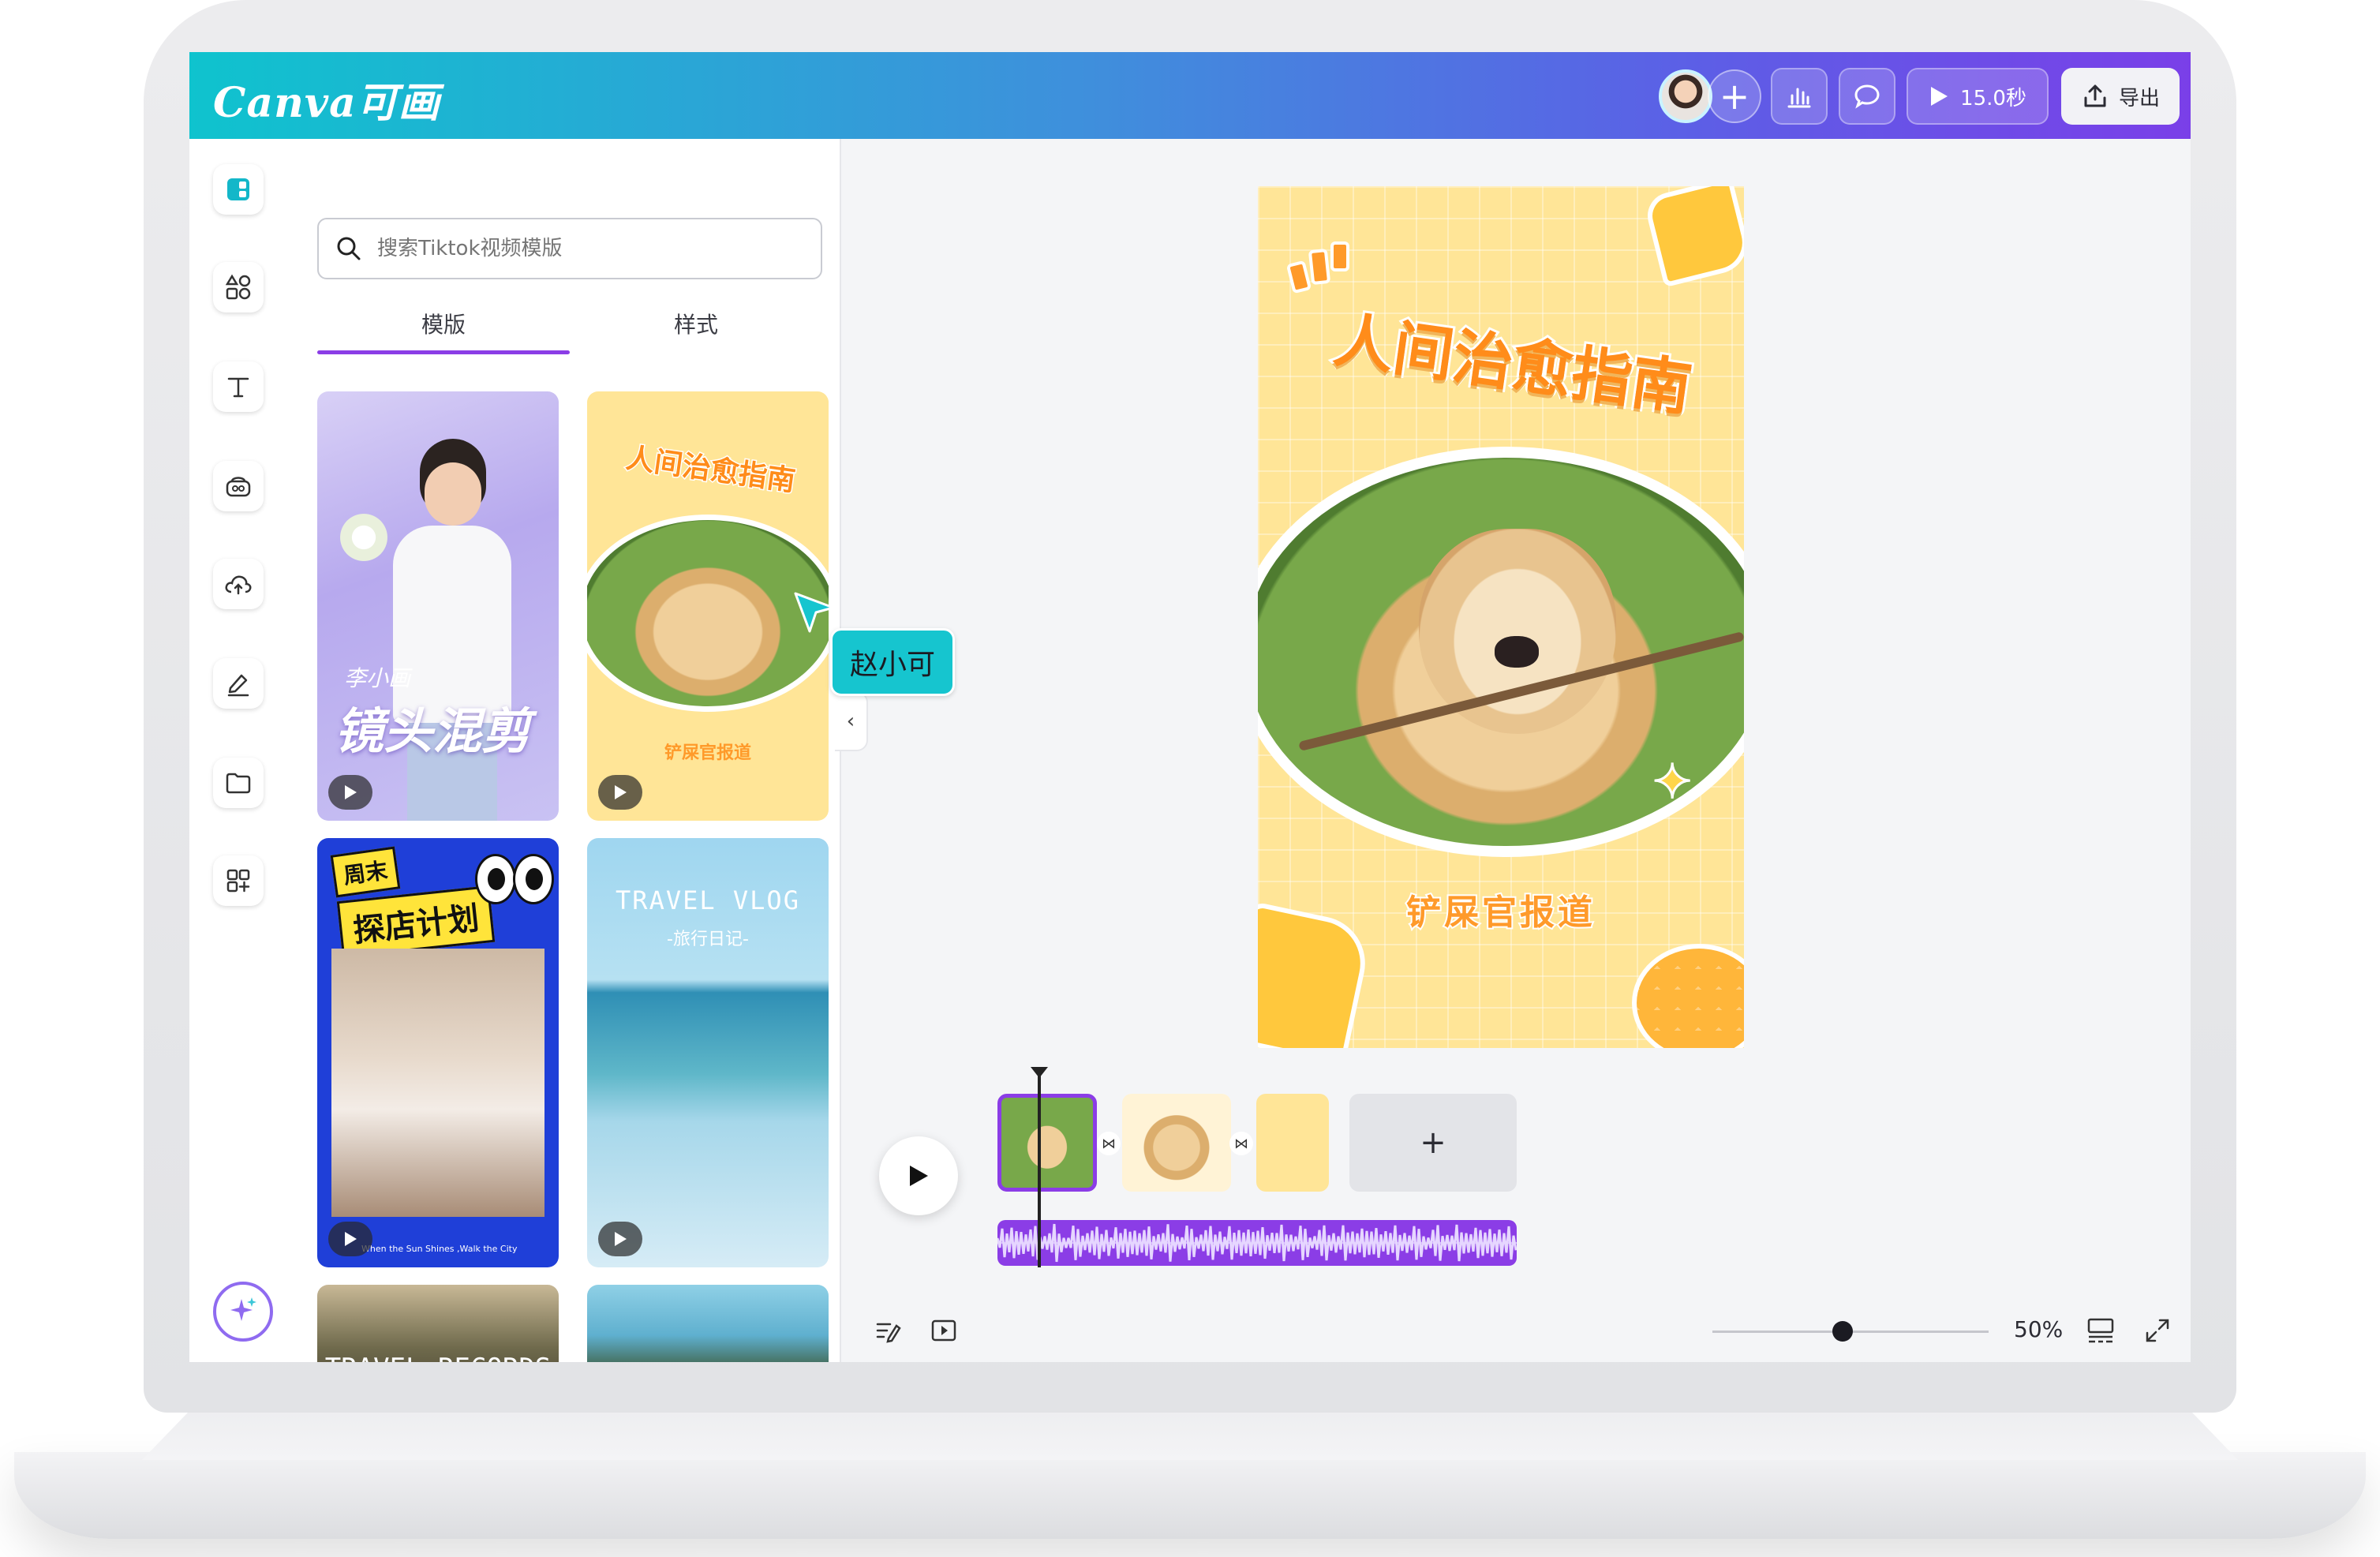 The height and width of the screenshot is (1557, 2380). Describe the element at coordinates (349, 248) in the screenshot. I see `search-icon` at that location.